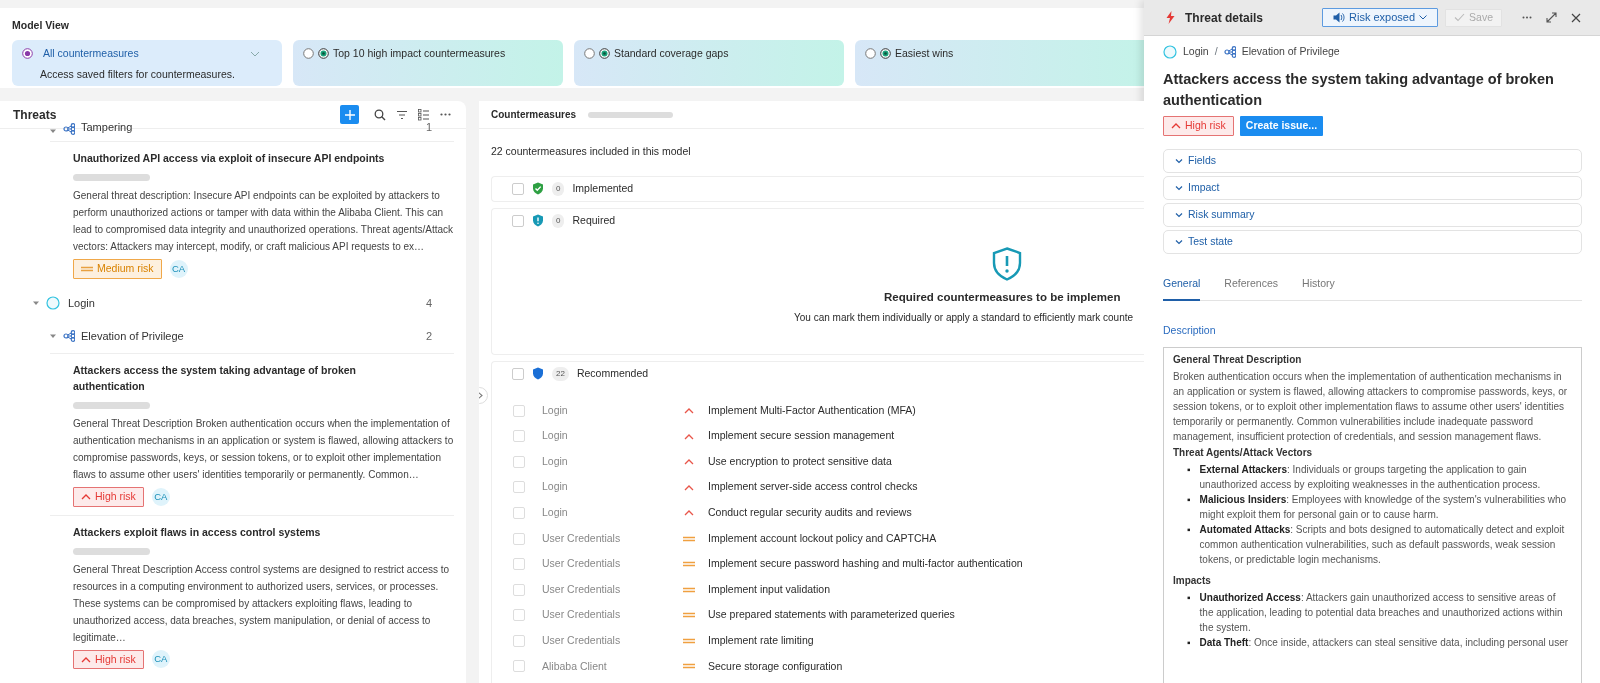  Describe the element at coordinates (424, 114) in the screenshot. I see `list-icon` at that location.